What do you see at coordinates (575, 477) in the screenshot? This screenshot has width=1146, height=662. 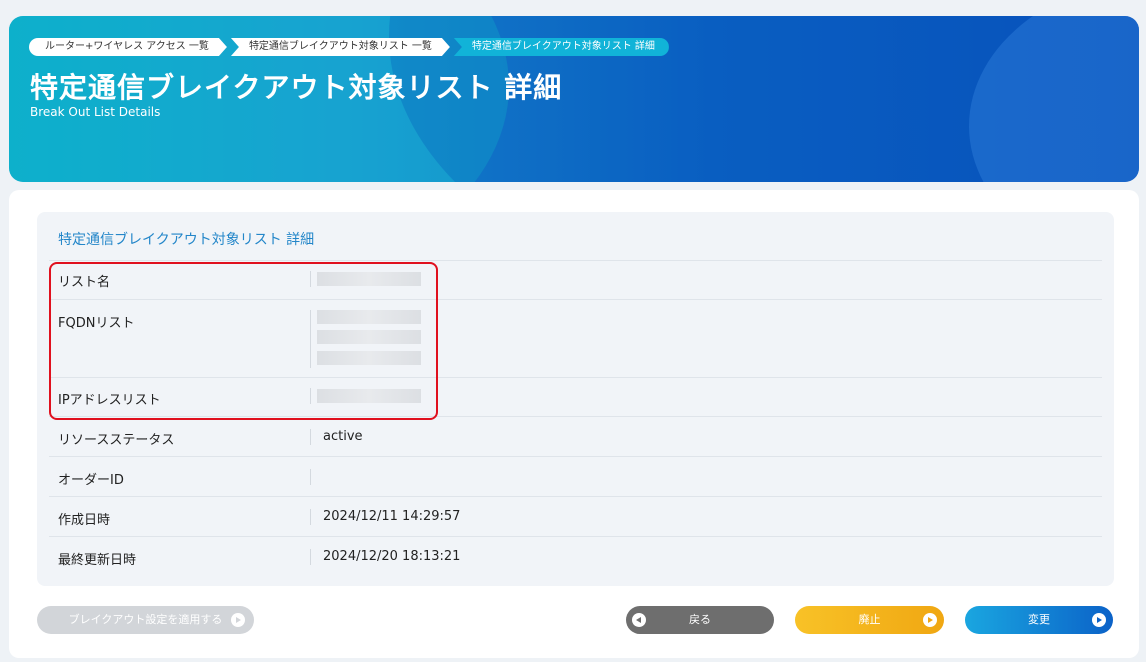 I see `detail-row-order-id: オーダーID` at bounding box center [575, 477].